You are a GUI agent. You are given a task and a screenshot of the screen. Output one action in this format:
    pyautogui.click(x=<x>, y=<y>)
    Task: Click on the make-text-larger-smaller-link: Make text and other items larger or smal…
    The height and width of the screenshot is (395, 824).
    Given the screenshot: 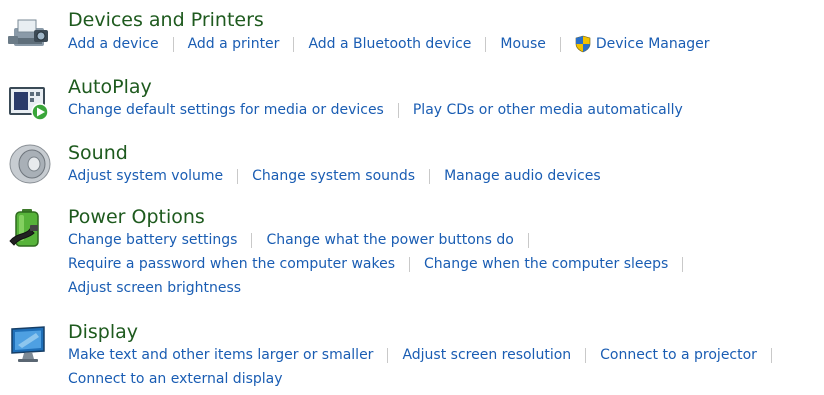 What is the action you would take?
    pyautogui.click(x=220, y=355)
    